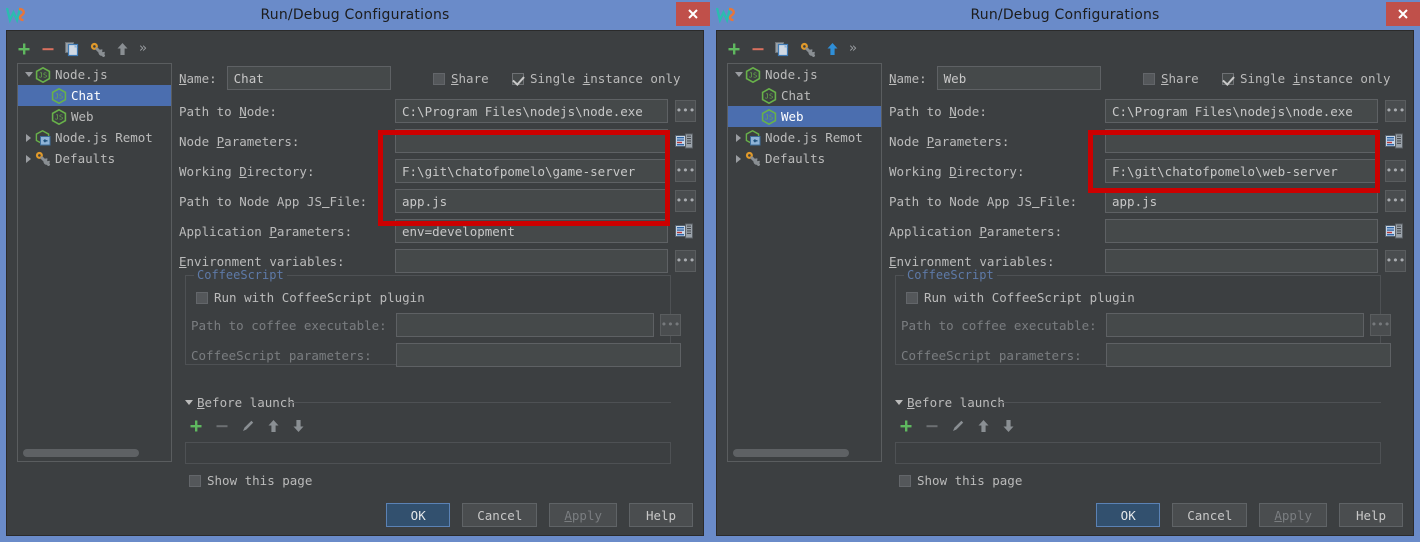 This screenshot has width=1420, height=542. What do you see at coordinates (1018, 78) in the screenshot?
I see `name-input: Web` at bounding box center [1018, 78].